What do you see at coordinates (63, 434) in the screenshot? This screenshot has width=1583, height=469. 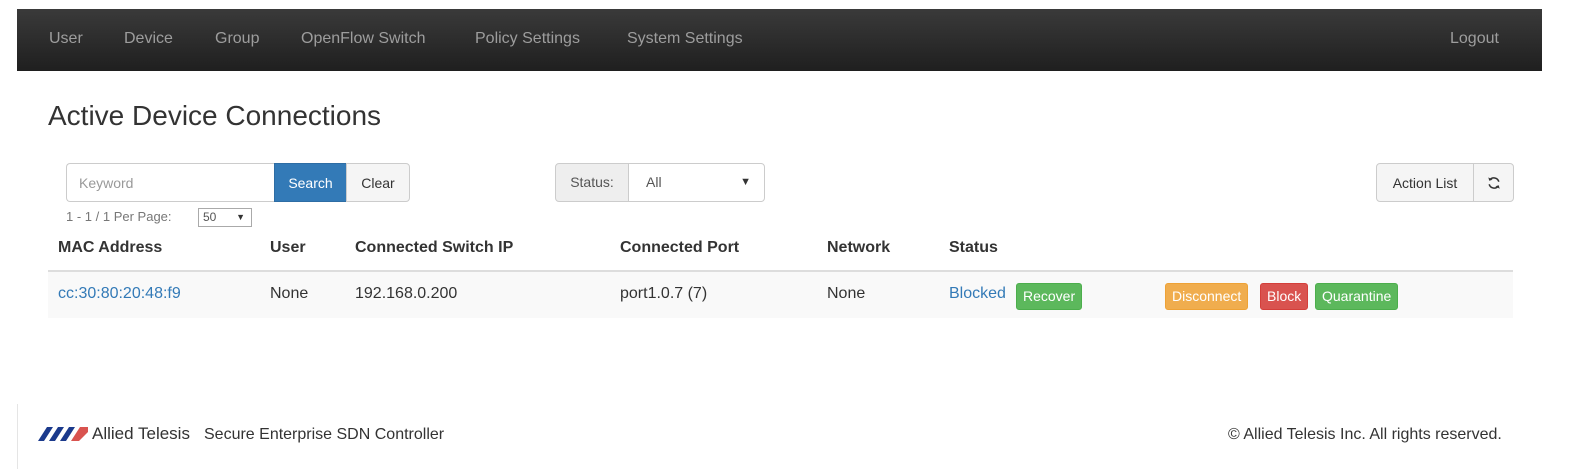 I see `allied-telesis-logo-icon` at bounding box center [63, 434].